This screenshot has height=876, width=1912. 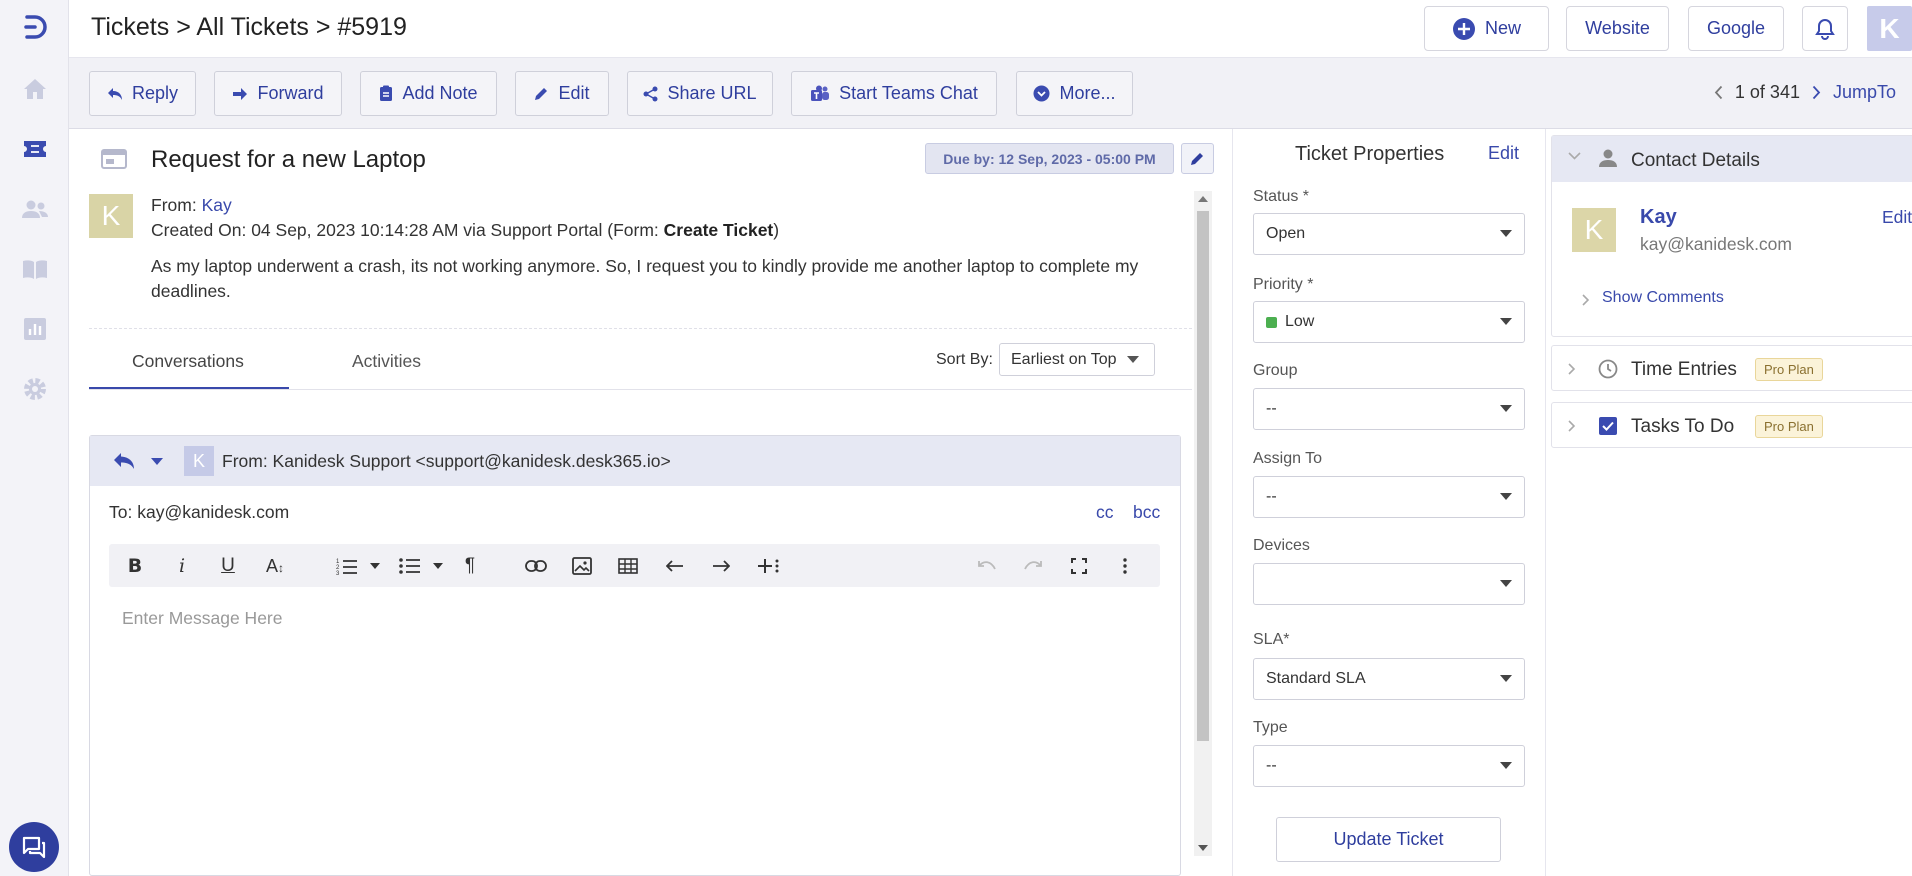 I want to click on add-note-button: Add Note, so click(x=428, y=93).